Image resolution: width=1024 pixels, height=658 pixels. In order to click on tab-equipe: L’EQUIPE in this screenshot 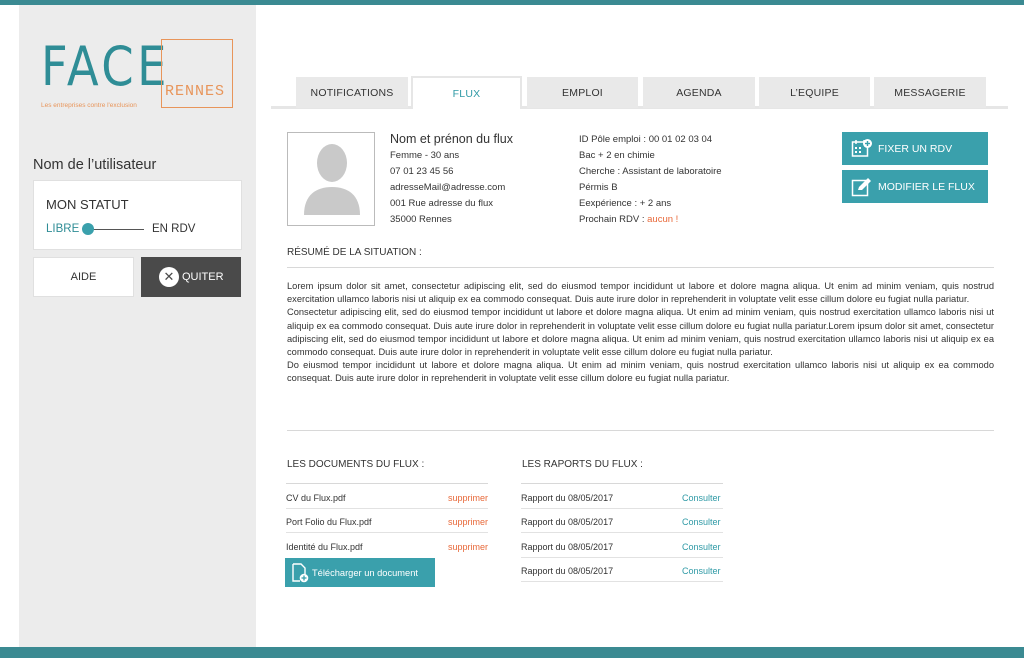, I will do `click(814, 92)`.